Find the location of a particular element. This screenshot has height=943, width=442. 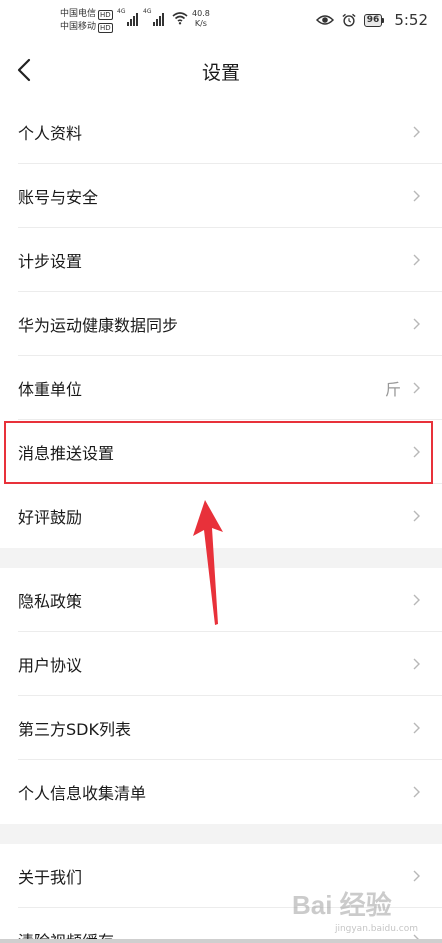

svg-text: Bai 经验 is located at coordinates (342, 905).